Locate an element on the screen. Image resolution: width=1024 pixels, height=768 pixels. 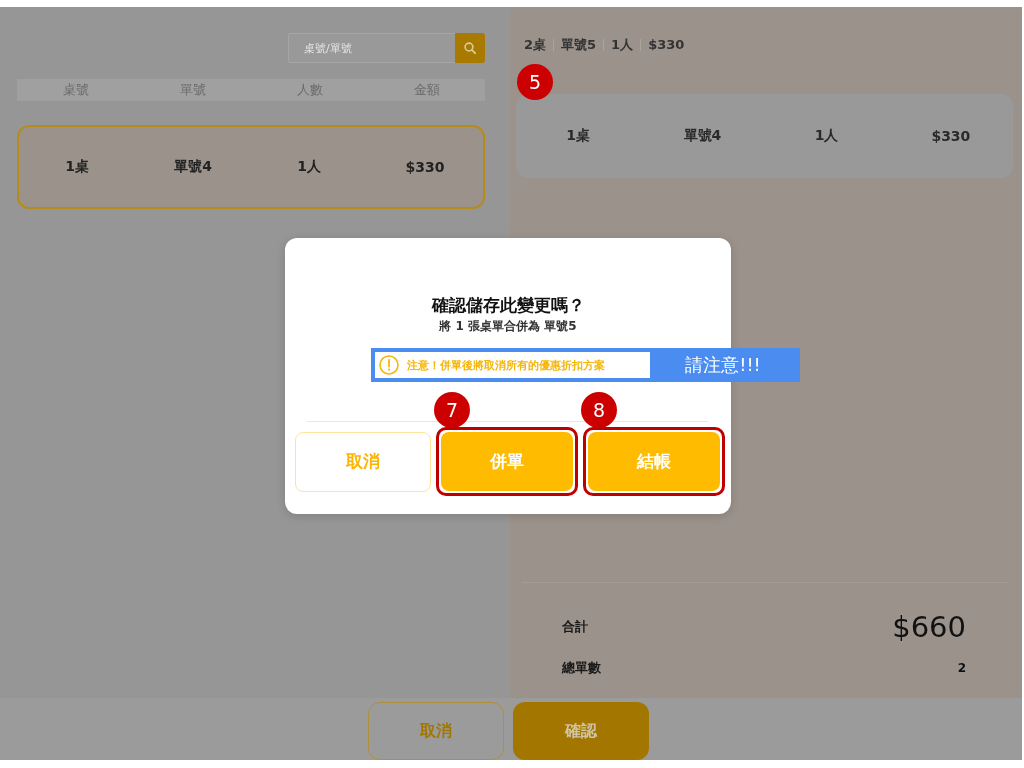
order-cell: 1桌 is located at coordinates (578, 136).